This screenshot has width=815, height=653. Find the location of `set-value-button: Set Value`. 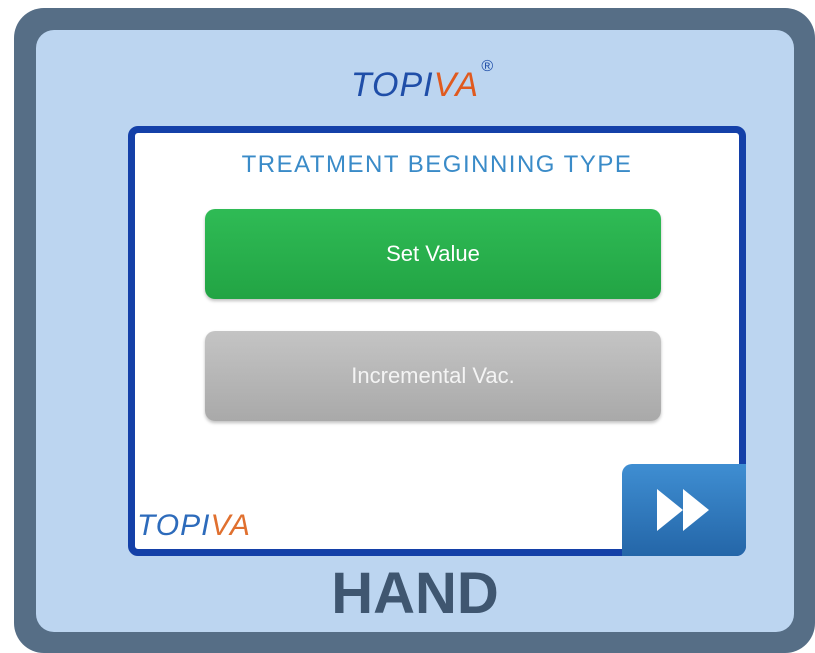

set-value-button: Set Value is located at coordinates (433, 254).